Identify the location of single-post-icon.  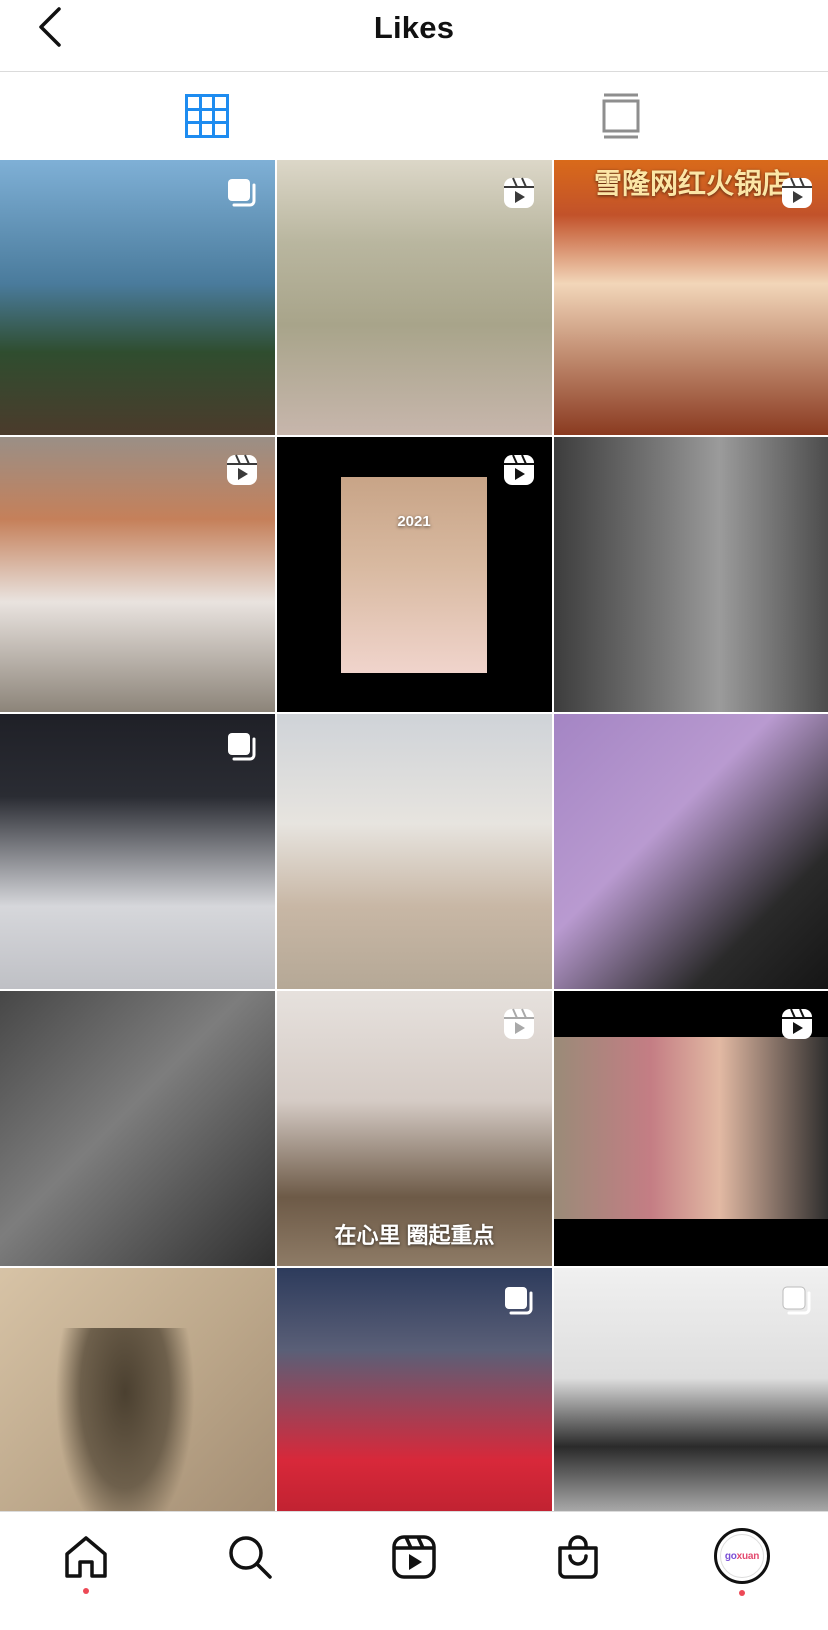
(621, 116).